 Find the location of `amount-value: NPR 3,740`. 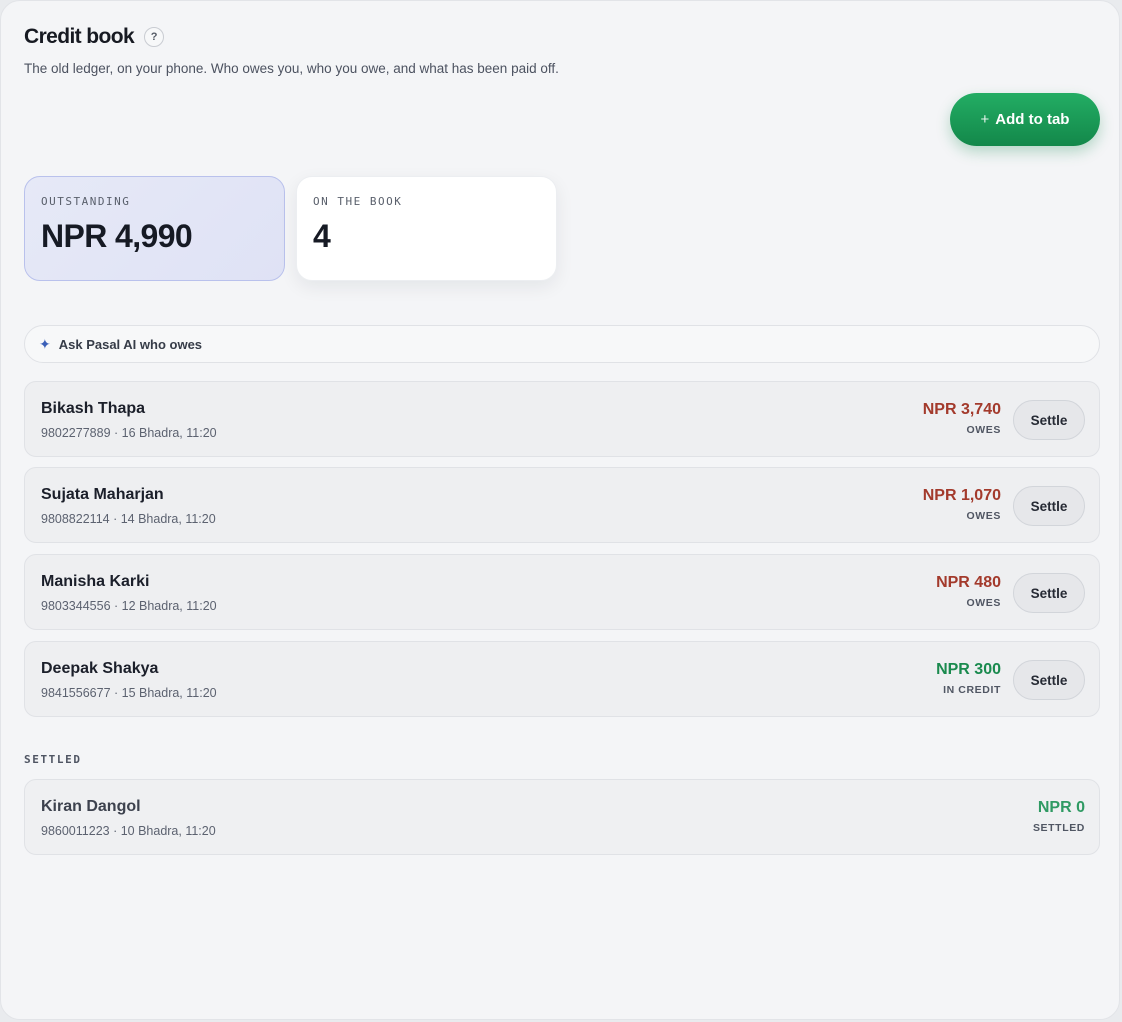

amount-value: NPR 3,740 is located at coordinates (961, 409).